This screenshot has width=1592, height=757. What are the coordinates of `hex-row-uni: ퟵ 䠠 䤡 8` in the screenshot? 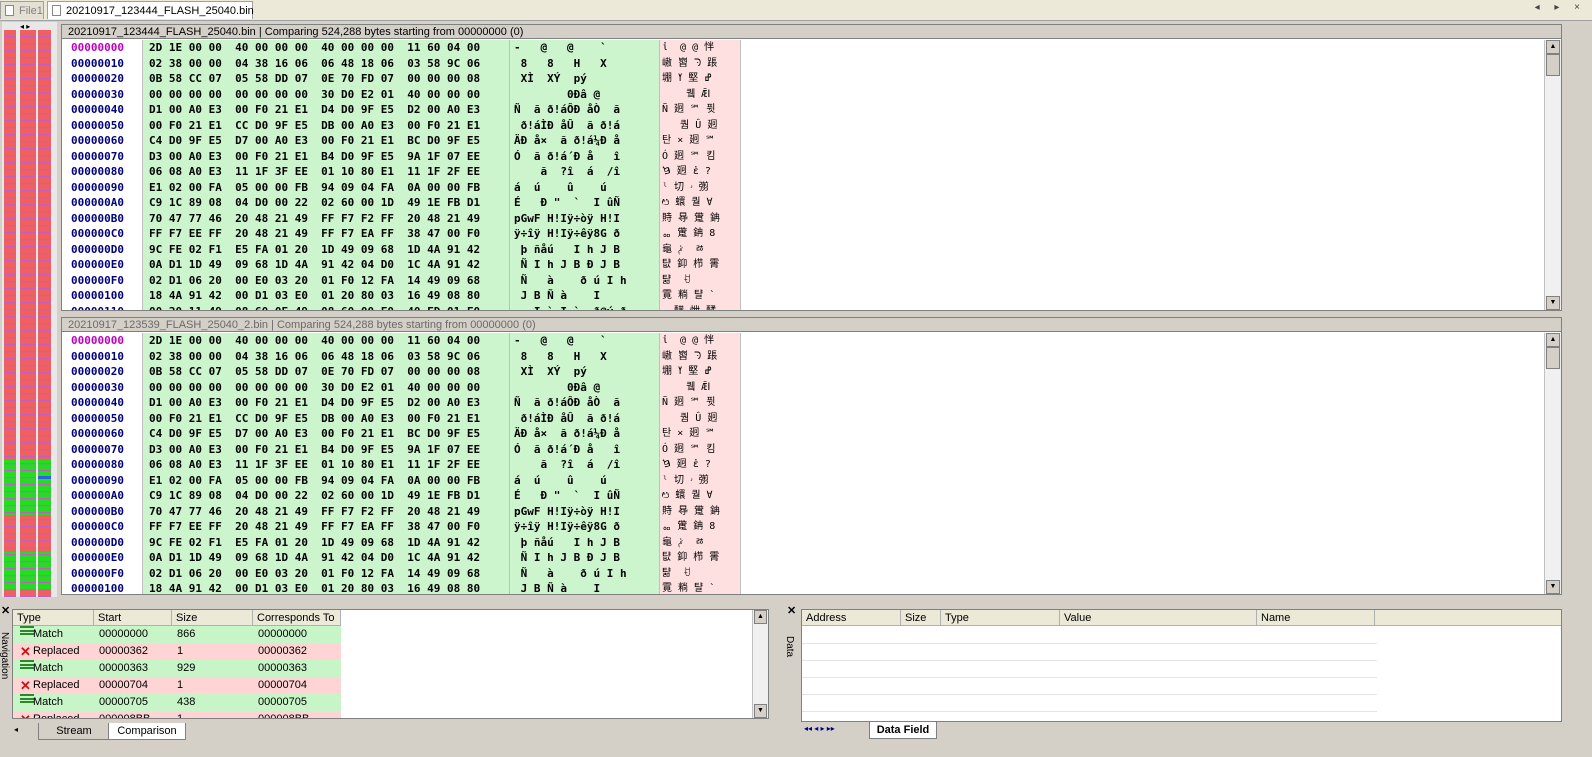 It's located at (700, 527).